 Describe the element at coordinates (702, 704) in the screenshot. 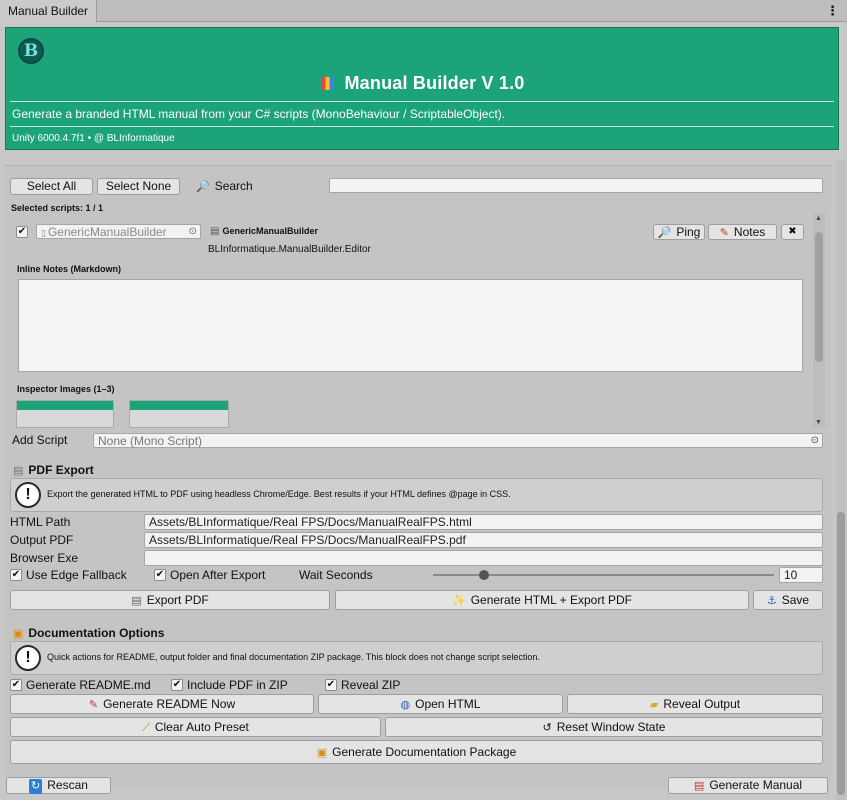

I see `reveal-output-label: Reveal Output` at that location.